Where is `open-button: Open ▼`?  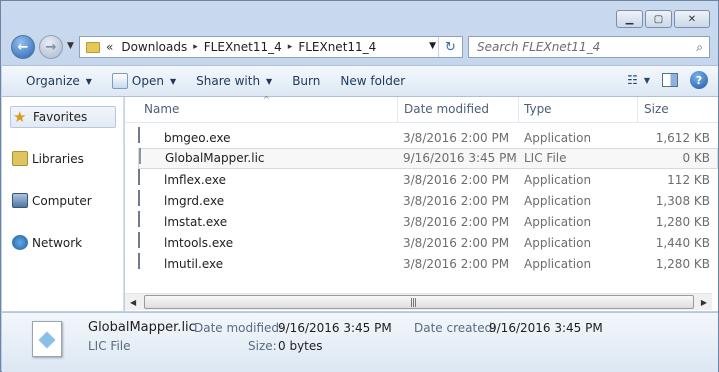
open-button: Open ▼ is located at coordinates (144, 81).